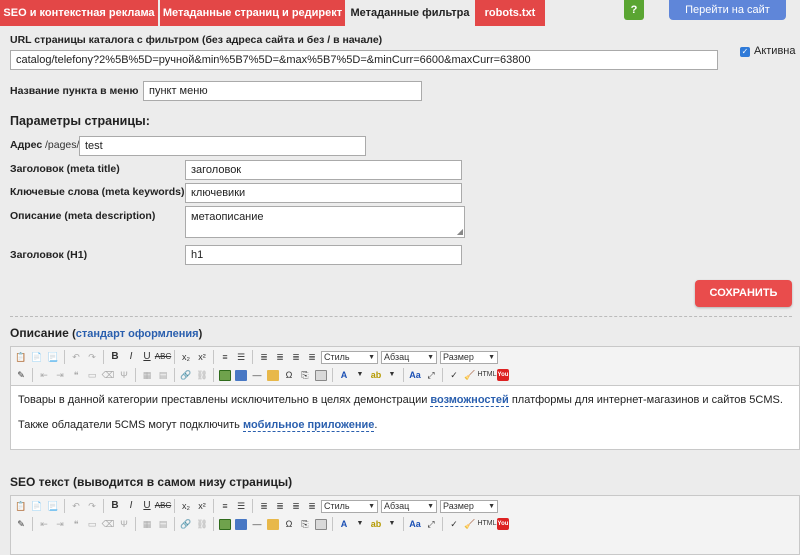 The height and width of the screenshot is (555, 800). I want to click on flash-icon, so click(241, 375).